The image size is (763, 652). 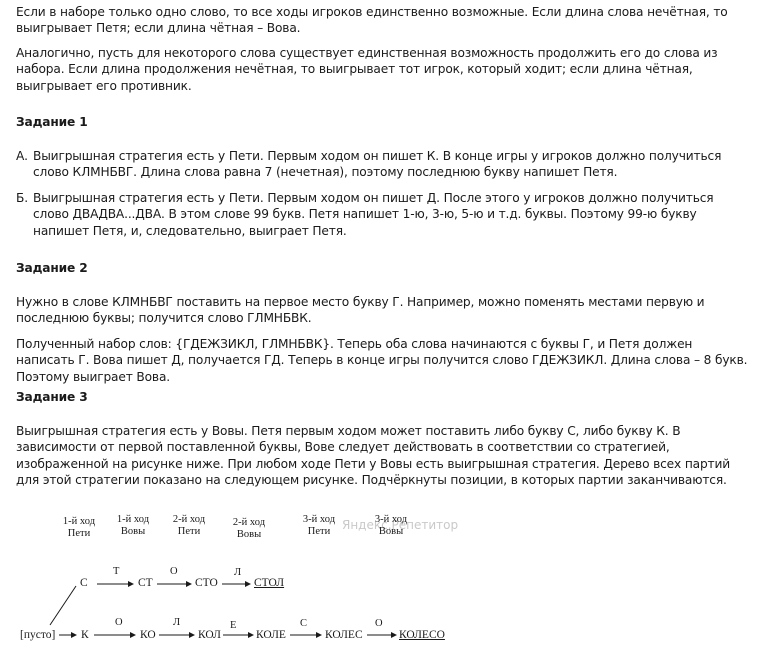 What do you see at coordinates (174, 571) in the screenshot?
I see `edge-label-upper-2: О` at bounding box center [174, 571].